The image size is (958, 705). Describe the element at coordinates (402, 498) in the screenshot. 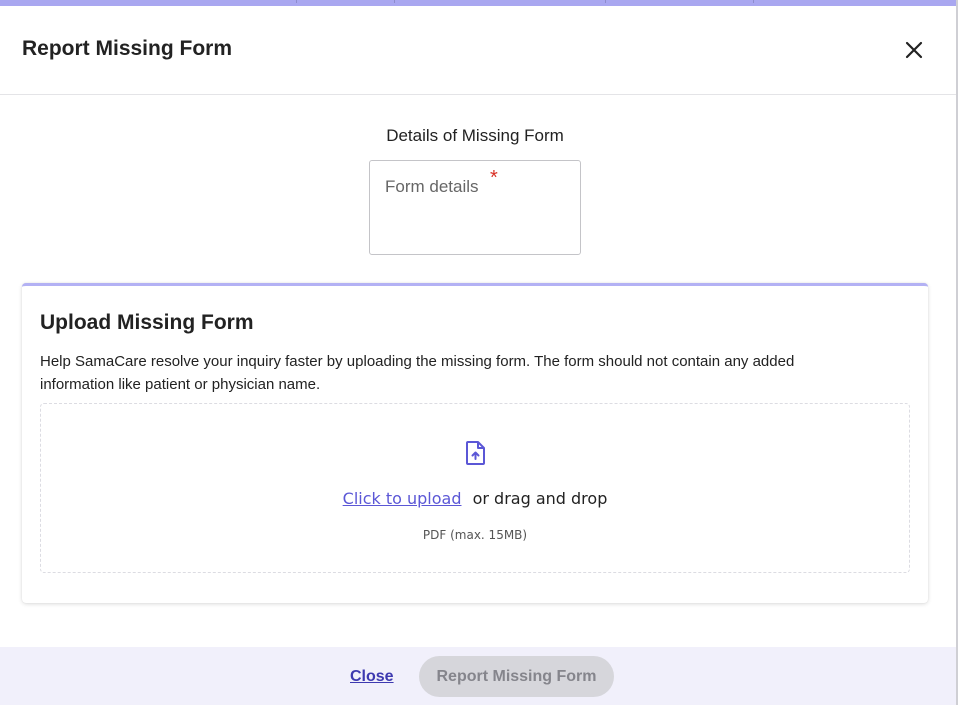

I see `click-to-upload-link: Click to upload` at that location.